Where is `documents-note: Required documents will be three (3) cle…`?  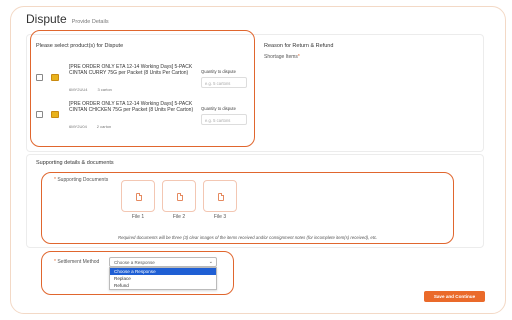 documents-note: Required documents will be three (3) cle… is located at coordinates (248, 237).